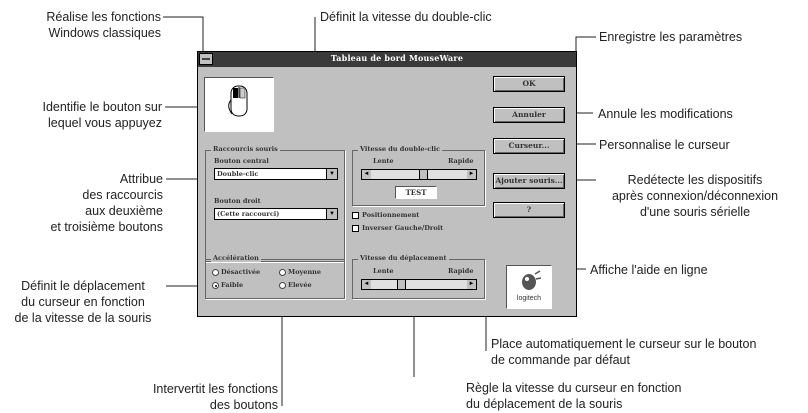  Describe the element at coordinates (241, 161) in the screenshot. I see `central-button-label: Bouton central` at that location.